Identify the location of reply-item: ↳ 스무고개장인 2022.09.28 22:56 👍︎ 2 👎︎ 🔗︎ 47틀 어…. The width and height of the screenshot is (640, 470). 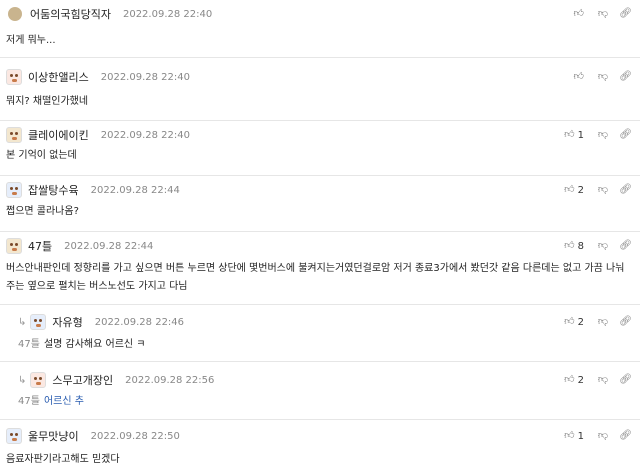
(320, 391).